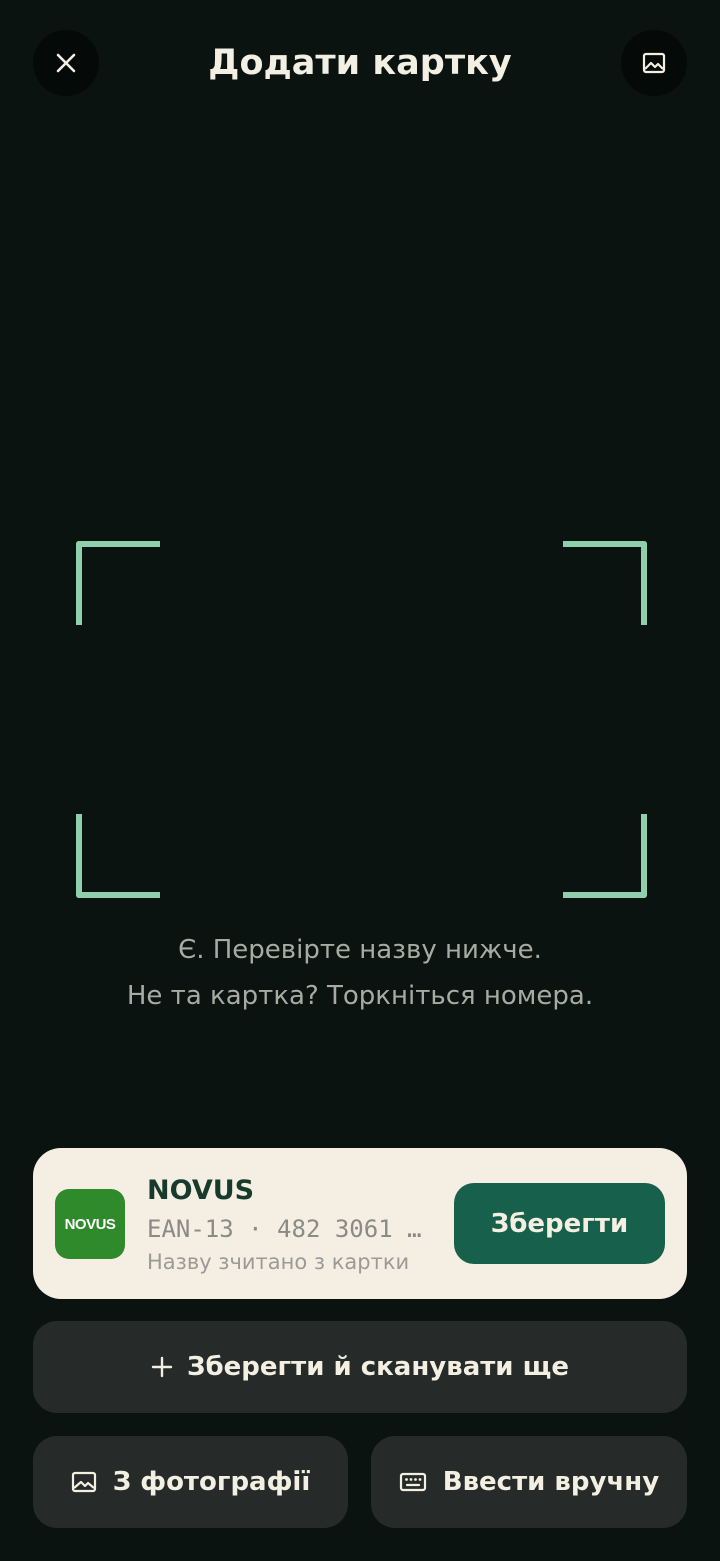  I want to click on store-logo: NOVUS, so click(90, 1224).